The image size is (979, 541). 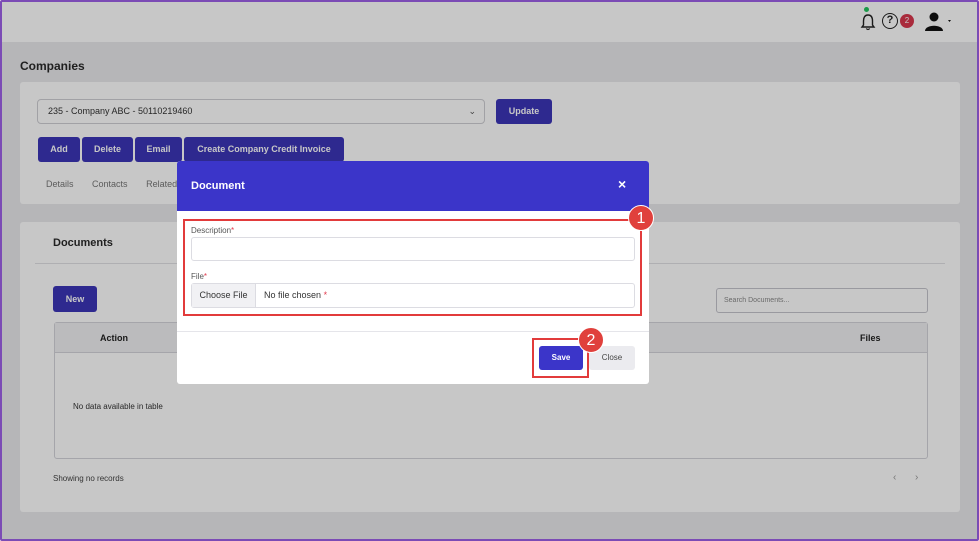 What do you see at coordinates (591, 340) in the screenshot?
I see `step-marker-2: 2` at bounding box center [591, 340].